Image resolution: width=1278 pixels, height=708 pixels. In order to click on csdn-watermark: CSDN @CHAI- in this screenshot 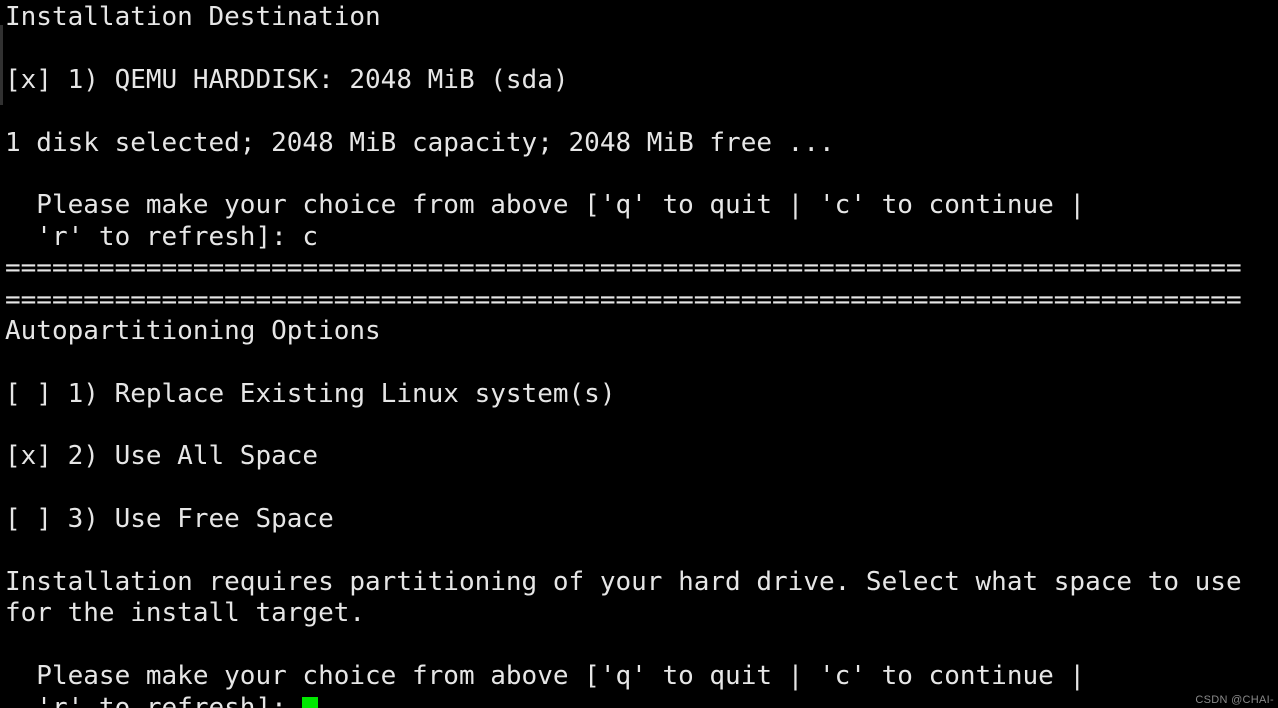, I will do `click(1234, 700)`.